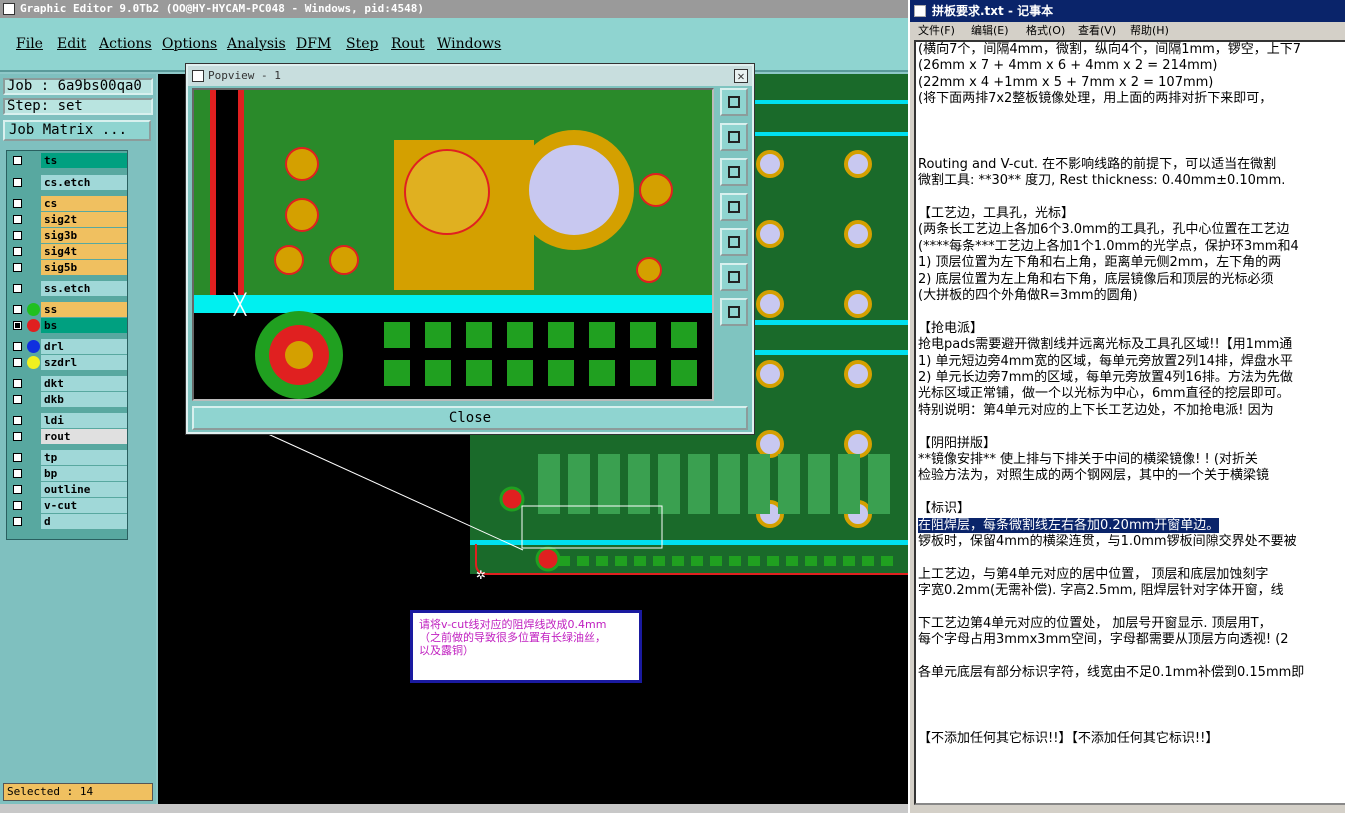  What do you see at coordinates (84, 160) in the screenshot?
I see `layer-label: ts` at bounding box center [84, 160].